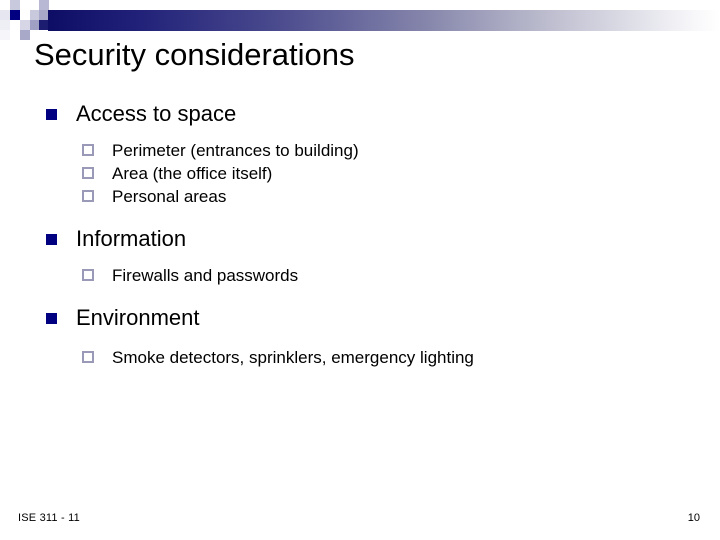 This screenshot has width=720, height=540. Describe the element at coordinates (169, 196) in the screenshot. I see `list-item-label: Personal areas` at that location.